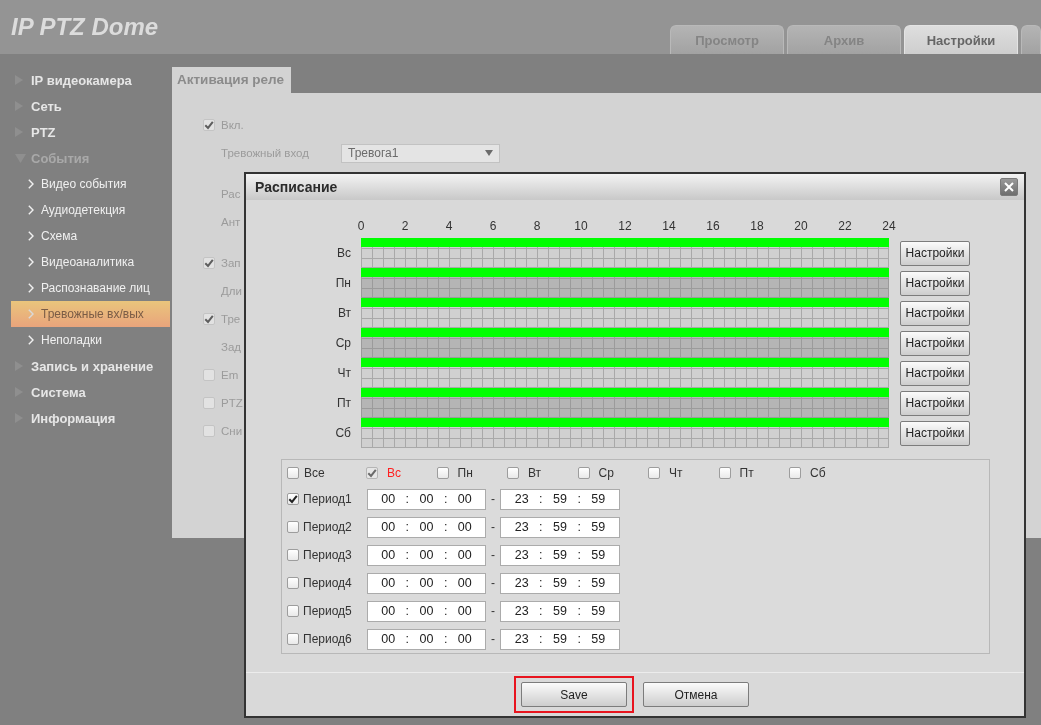  Describe the element at coordinates (489, 153) in the screenshot. I see `caret-icon` at that location.